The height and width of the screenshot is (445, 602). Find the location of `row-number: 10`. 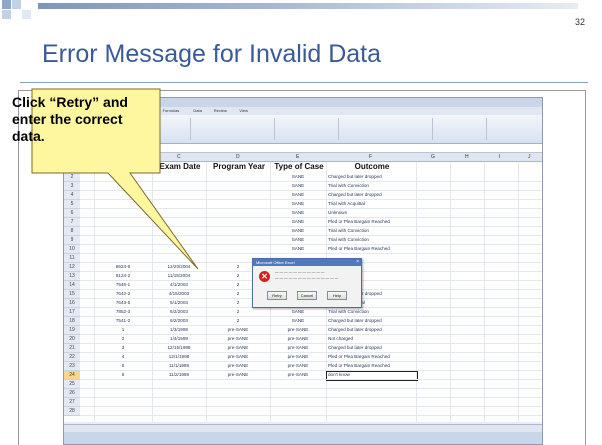

row-number: 10 is located at coordinates (72, 249).